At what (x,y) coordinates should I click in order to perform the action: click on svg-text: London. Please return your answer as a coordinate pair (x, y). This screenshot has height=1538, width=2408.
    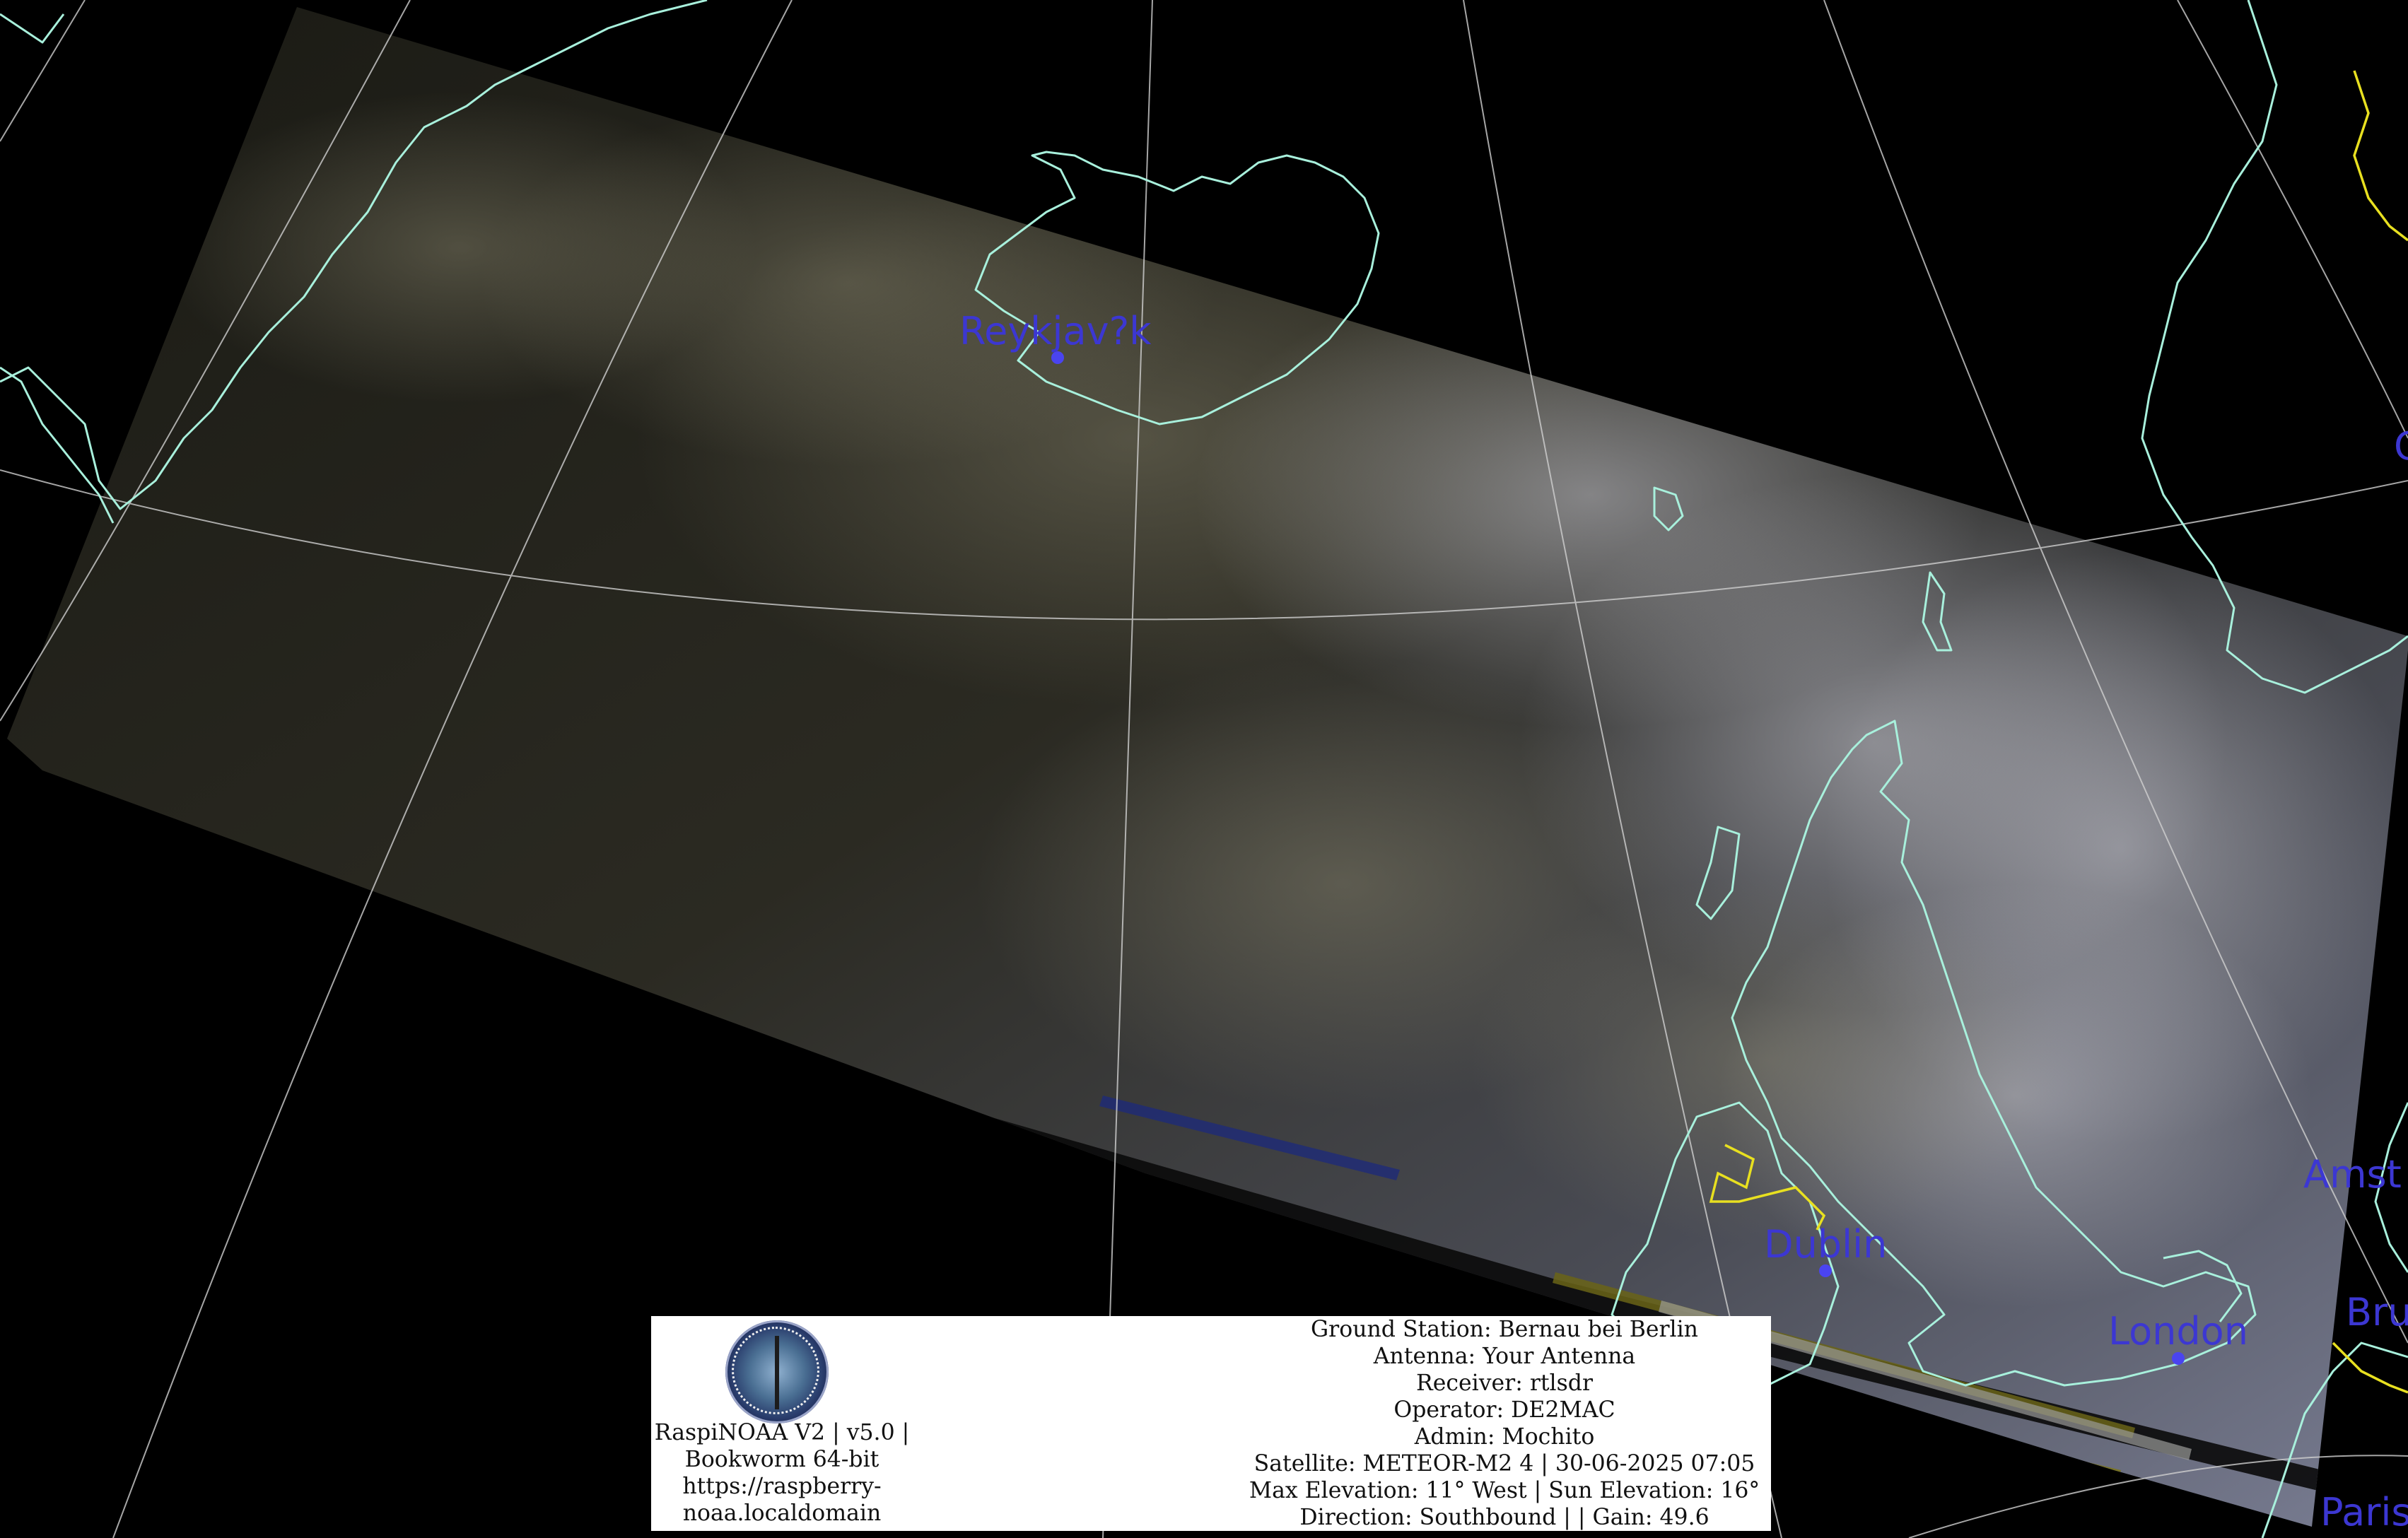
    Looking at the image, I should click on (2178, 1331).